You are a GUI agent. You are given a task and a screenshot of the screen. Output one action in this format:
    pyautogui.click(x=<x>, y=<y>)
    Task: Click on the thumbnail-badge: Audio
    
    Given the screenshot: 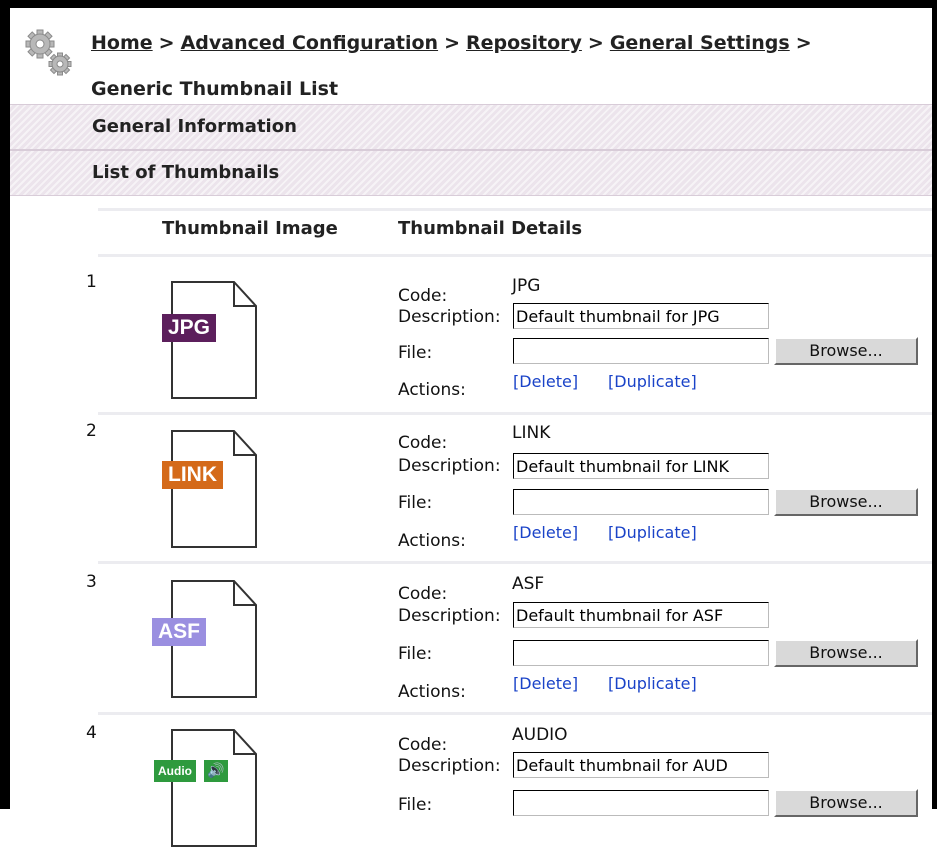 What is the action you would take?
    pyautogui.click(x=175, y=771)
    